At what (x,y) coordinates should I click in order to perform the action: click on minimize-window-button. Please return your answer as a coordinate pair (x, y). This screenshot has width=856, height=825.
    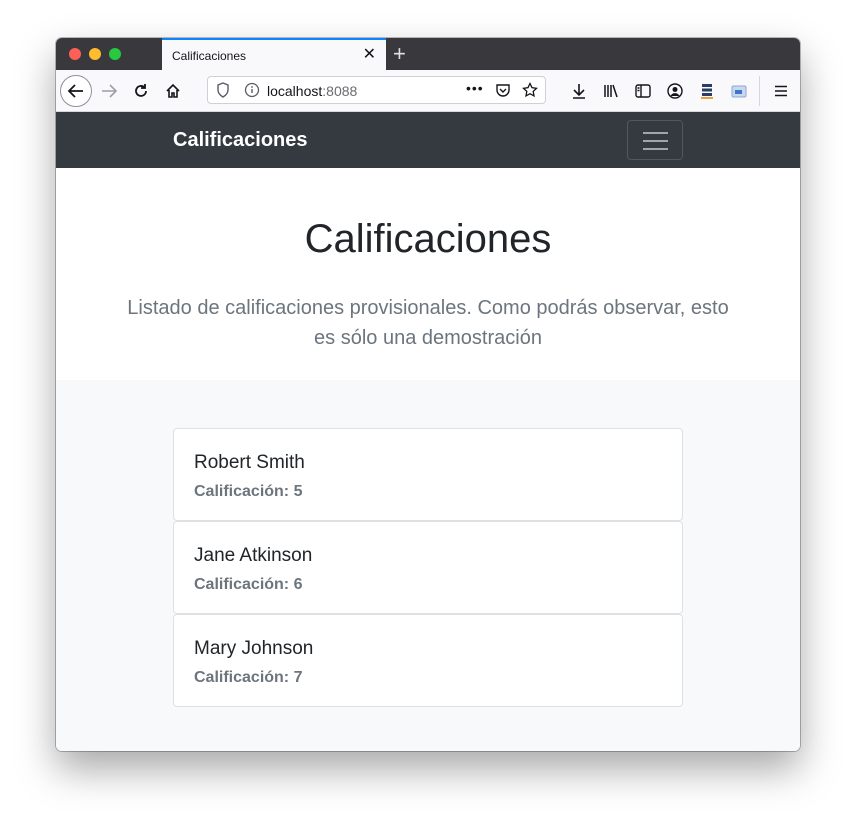
    Looking at the image, I should click on (95, 54).